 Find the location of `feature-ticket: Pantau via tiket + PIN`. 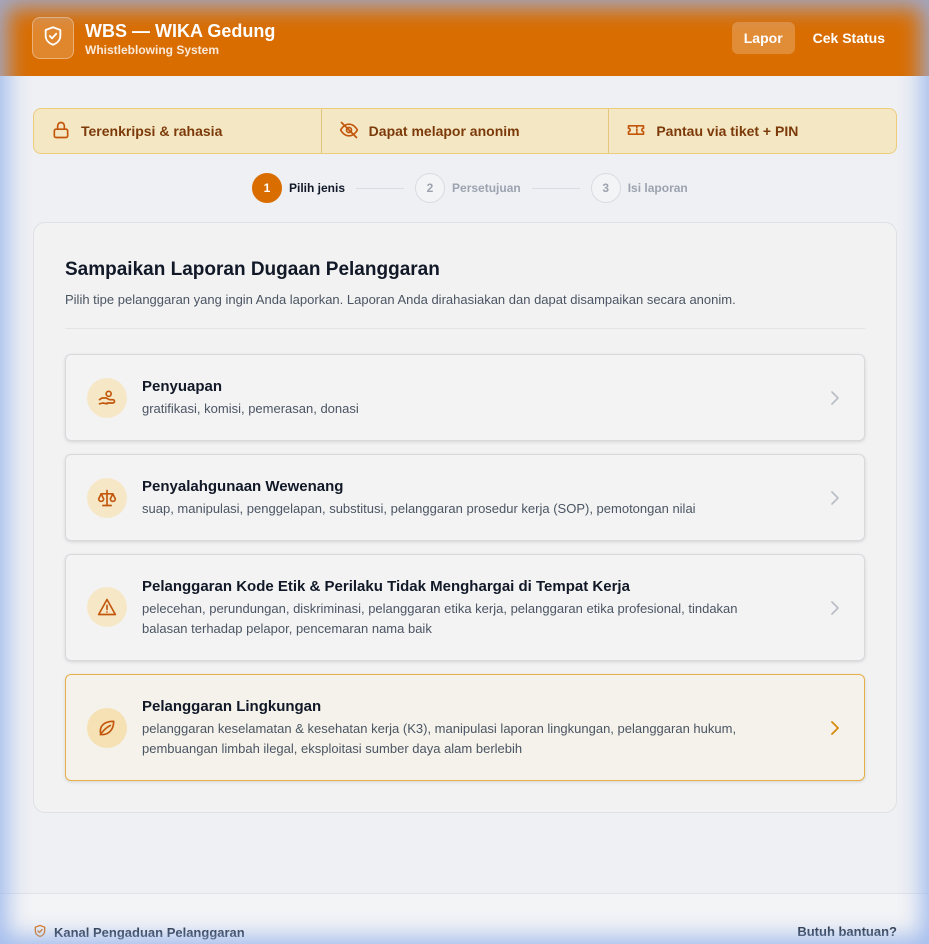

feature-ticket: Pantau via tiket + PIN is located at coordinates (752, 131).